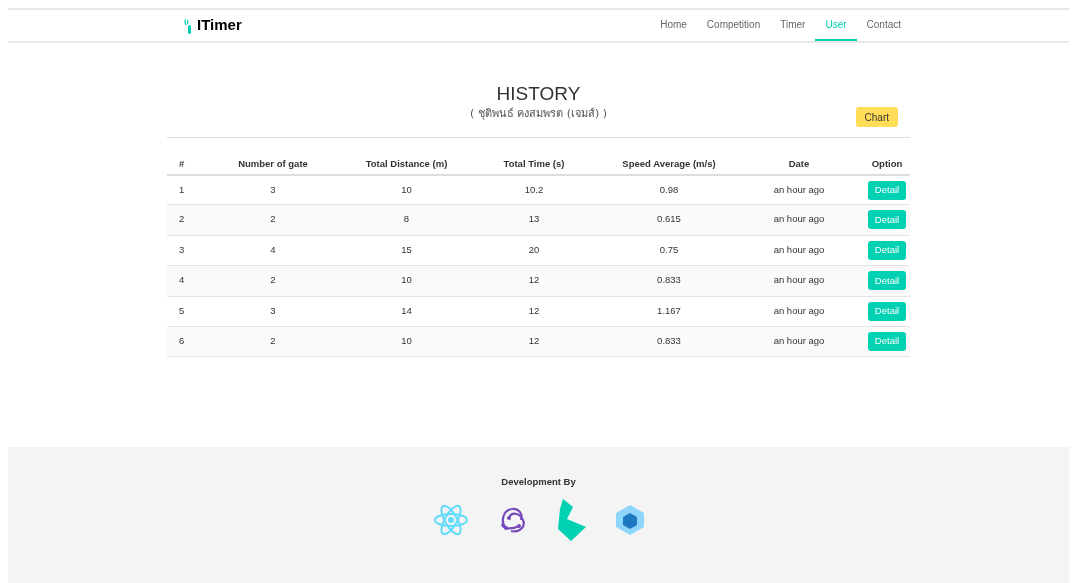 This screenshot has height=583, width=1077. I want to click on nav-link: User, so click(836, 25).